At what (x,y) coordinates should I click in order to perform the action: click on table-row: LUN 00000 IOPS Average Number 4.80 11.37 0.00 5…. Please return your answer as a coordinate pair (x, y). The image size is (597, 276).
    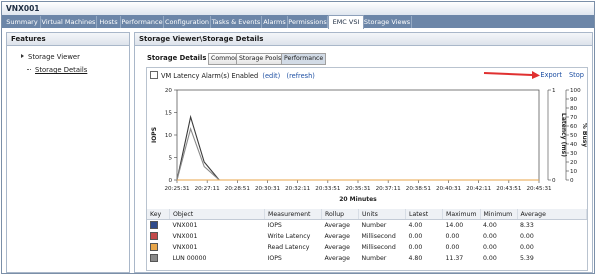
    Looking at the image, I should click on (367, 258).